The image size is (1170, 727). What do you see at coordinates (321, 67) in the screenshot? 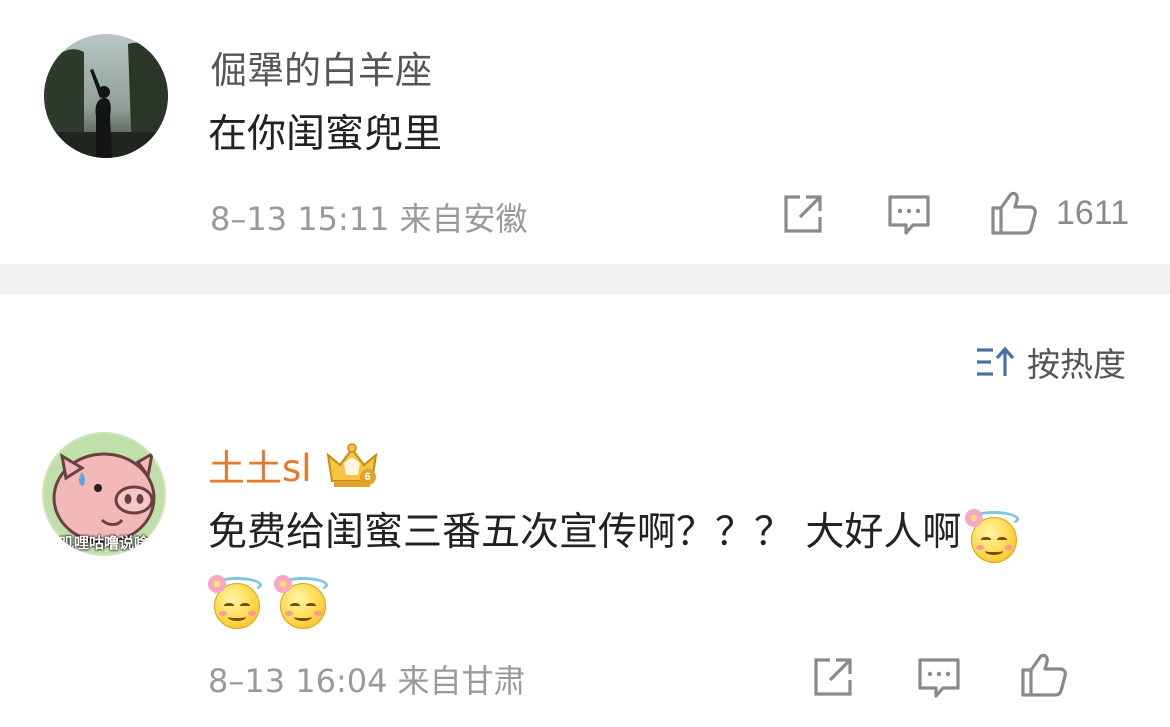
I see `comment-username: 倔犟的白羊座` at bounding box center [321, 67].